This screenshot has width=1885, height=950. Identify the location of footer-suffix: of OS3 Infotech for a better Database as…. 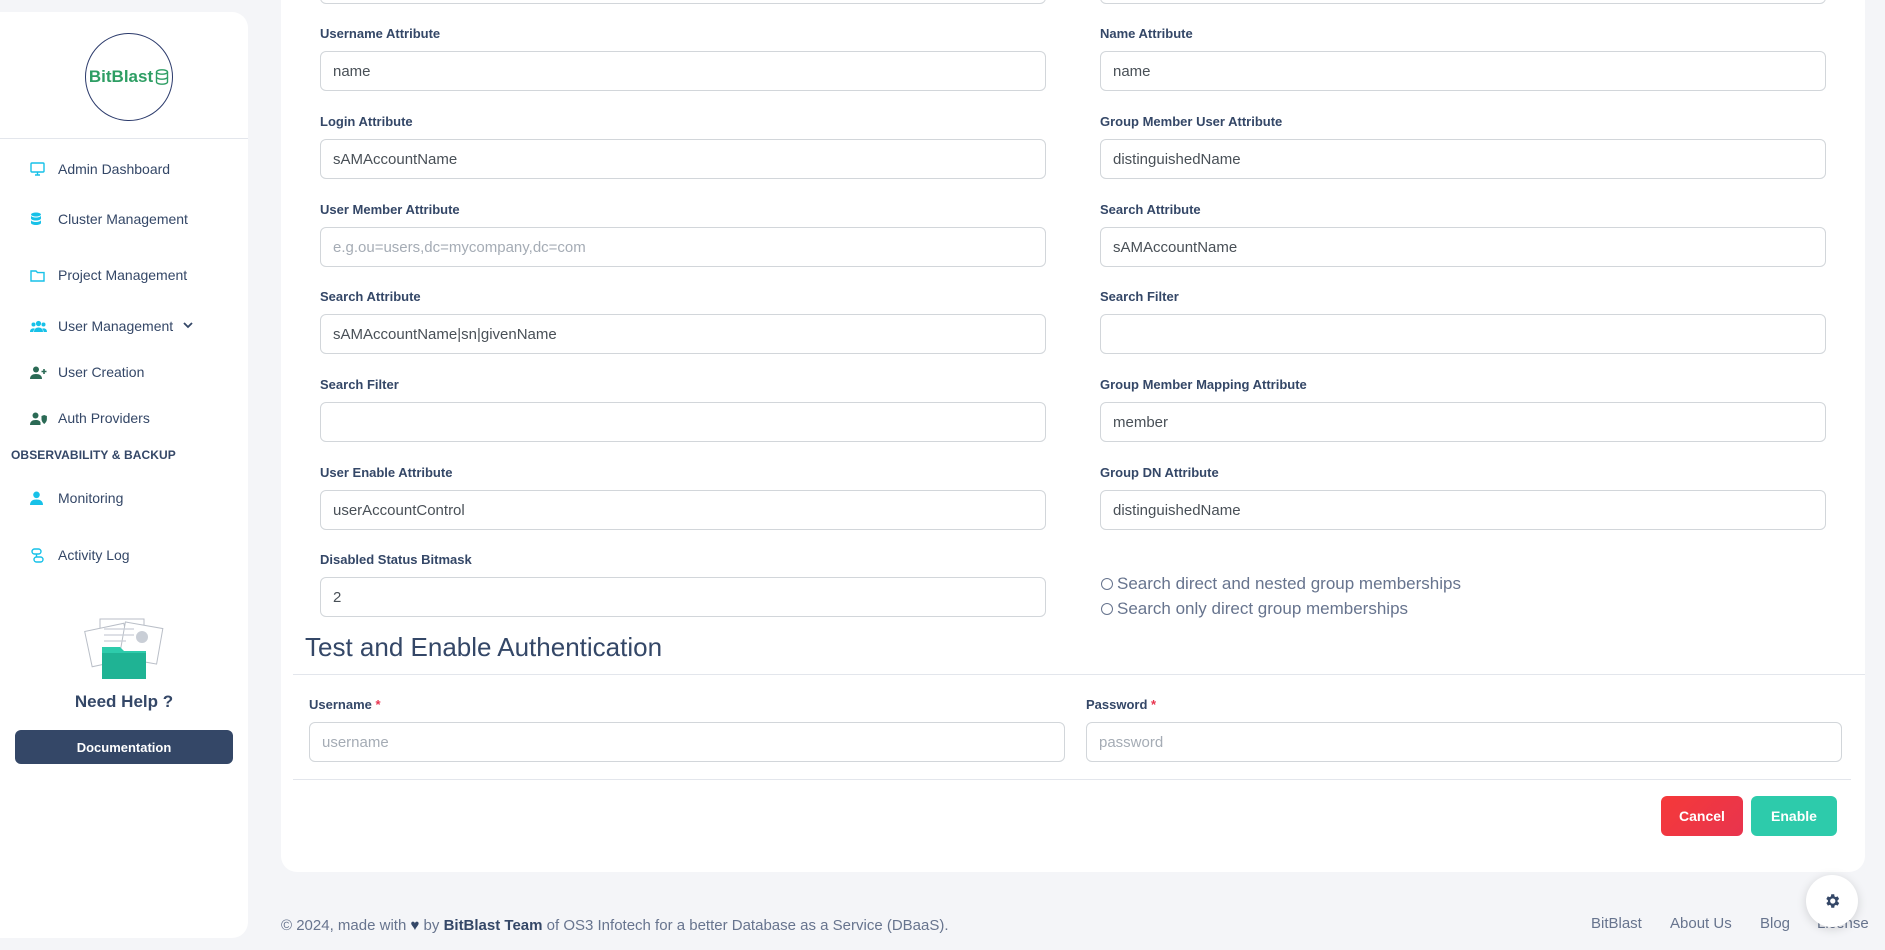
(747, 925).